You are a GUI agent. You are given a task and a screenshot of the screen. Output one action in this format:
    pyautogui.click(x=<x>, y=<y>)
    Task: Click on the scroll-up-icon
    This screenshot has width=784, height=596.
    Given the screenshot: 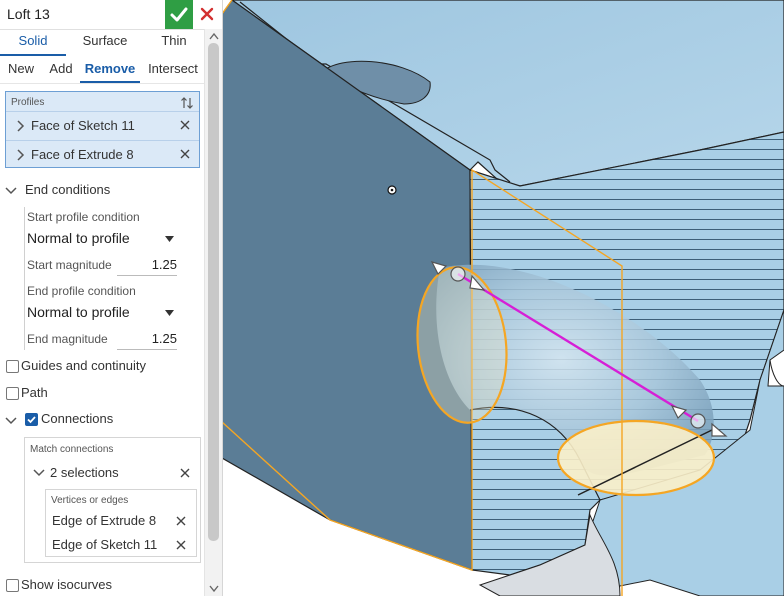 What is the action you would take?
    pyautogui.click(x=214, y=36)
    